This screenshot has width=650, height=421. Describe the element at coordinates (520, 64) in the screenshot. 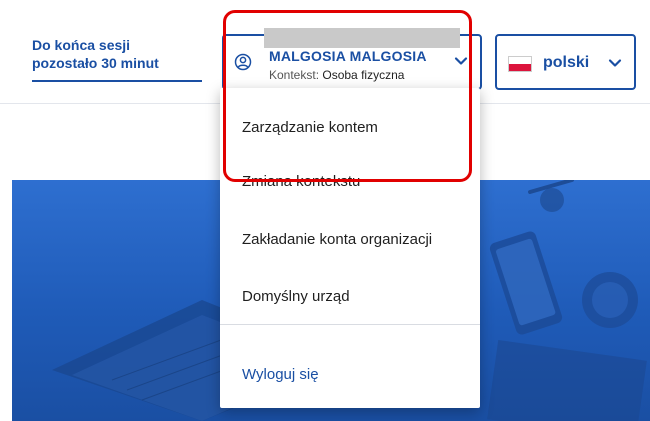

I see `poland-flag-icon` at that location.